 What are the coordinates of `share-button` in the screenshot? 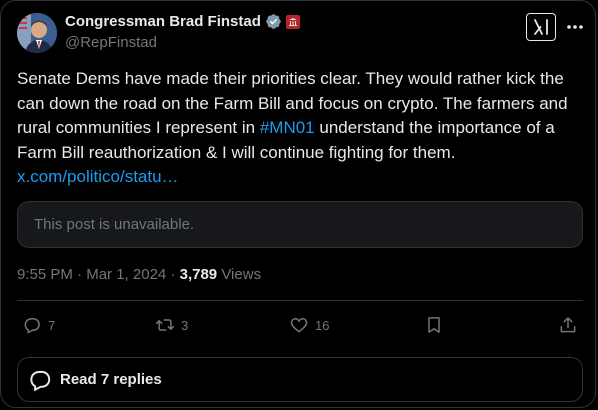 It's located at (568, 325).